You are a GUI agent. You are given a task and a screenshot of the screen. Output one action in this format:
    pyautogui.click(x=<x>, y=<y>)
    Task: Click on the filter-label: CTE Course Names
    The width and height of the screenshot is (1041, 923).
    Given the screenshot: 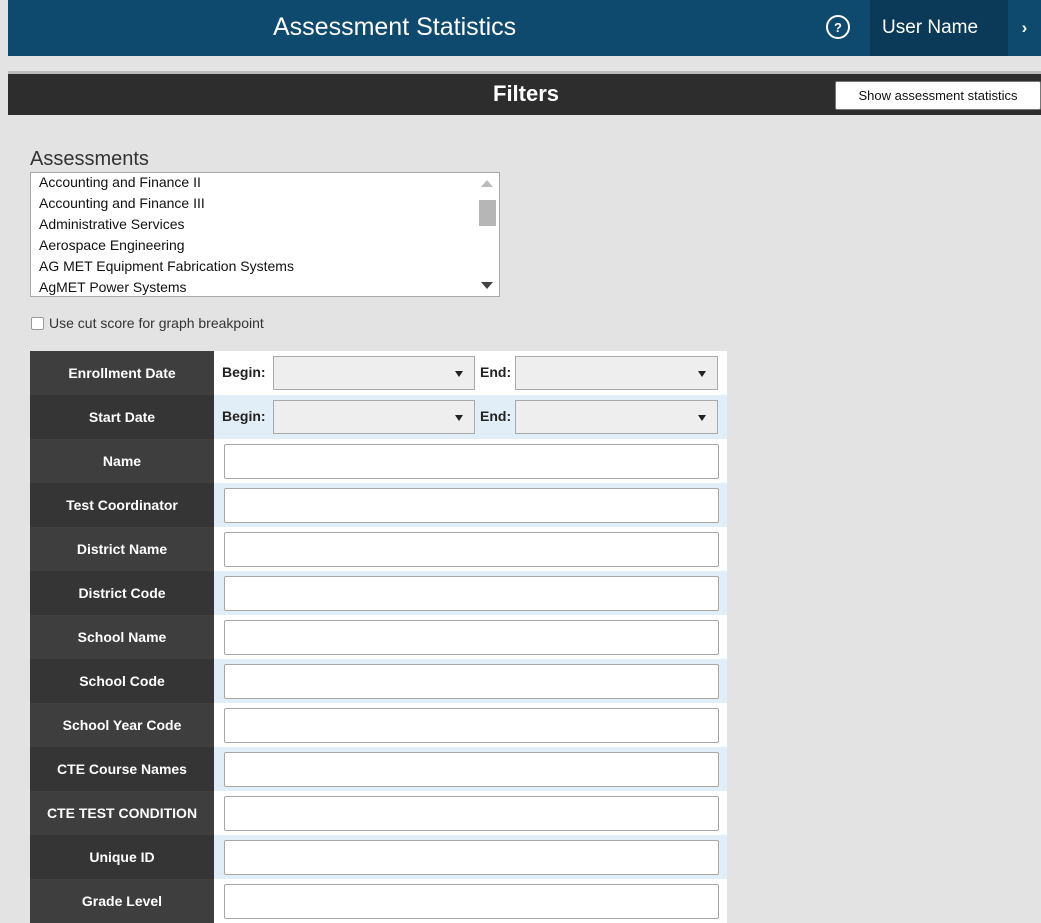 What is the action you would take?
    pyautogui.click(x=122, y=769)
    